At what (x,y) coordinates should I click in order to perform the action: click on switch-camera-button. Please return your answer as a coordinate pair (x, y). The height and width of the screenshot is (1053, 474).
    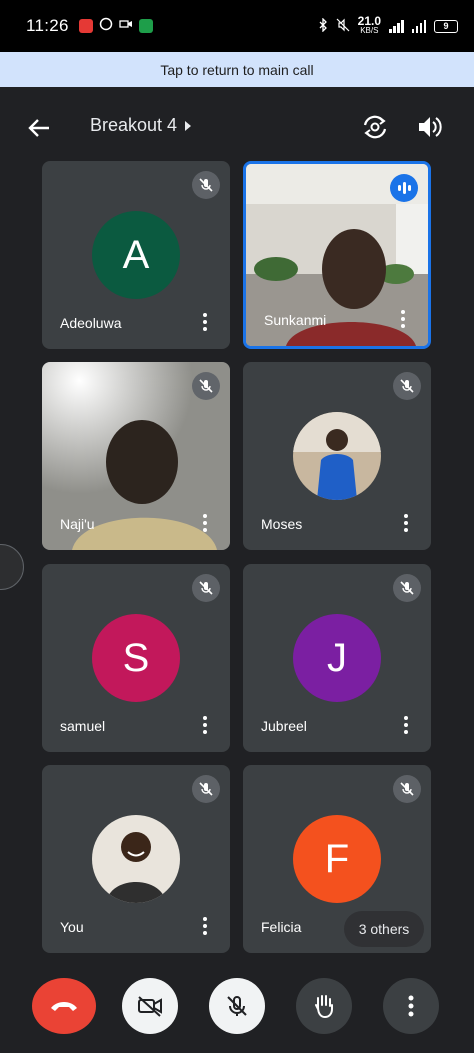
    Looking at the image, I should click on (375, 127).